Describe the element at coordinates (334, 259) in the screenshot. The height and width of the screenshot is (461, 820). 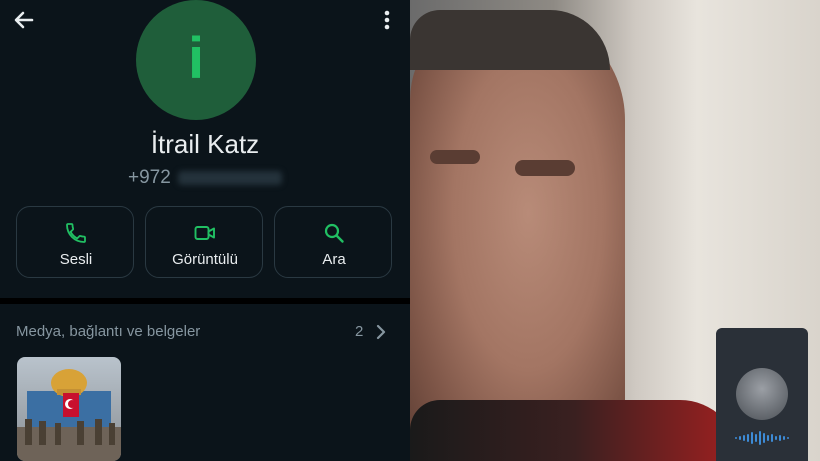
I see `search-label: Ara` at that location.